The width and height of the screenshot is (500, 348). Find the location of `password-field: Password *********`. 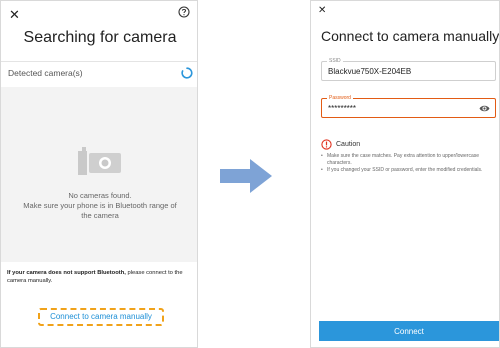

password-field: Password ********* is located at coordinates (408, 106).